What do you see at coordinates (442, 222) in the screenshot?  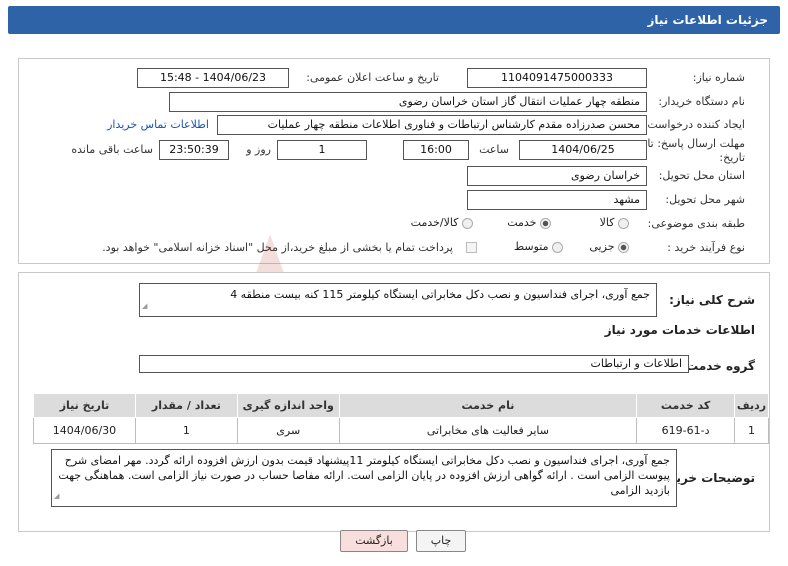 I see `category-option-goods-service: کالا/خدمت` at bounding box center [442, 222].